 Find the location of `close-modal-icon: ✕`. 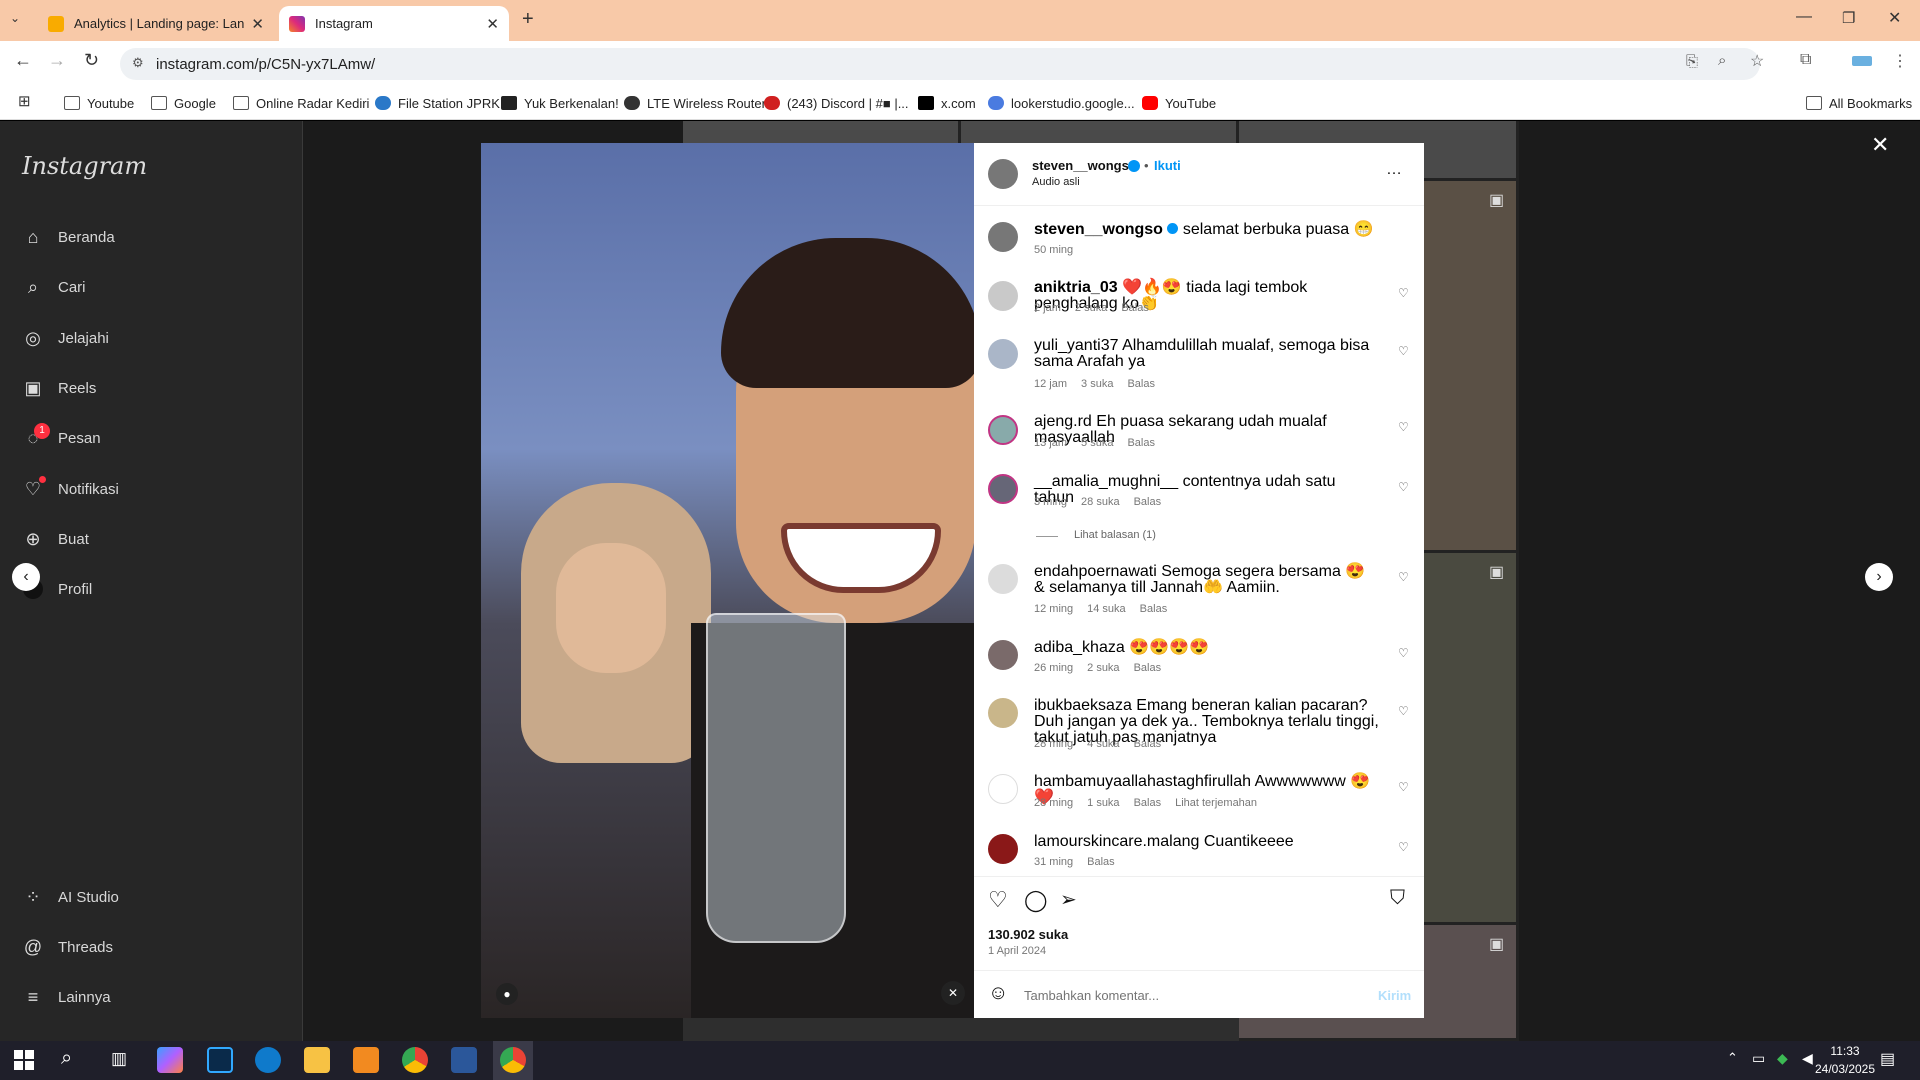

close-modal-icon: ✕ is located at coordinates (1880, 145).